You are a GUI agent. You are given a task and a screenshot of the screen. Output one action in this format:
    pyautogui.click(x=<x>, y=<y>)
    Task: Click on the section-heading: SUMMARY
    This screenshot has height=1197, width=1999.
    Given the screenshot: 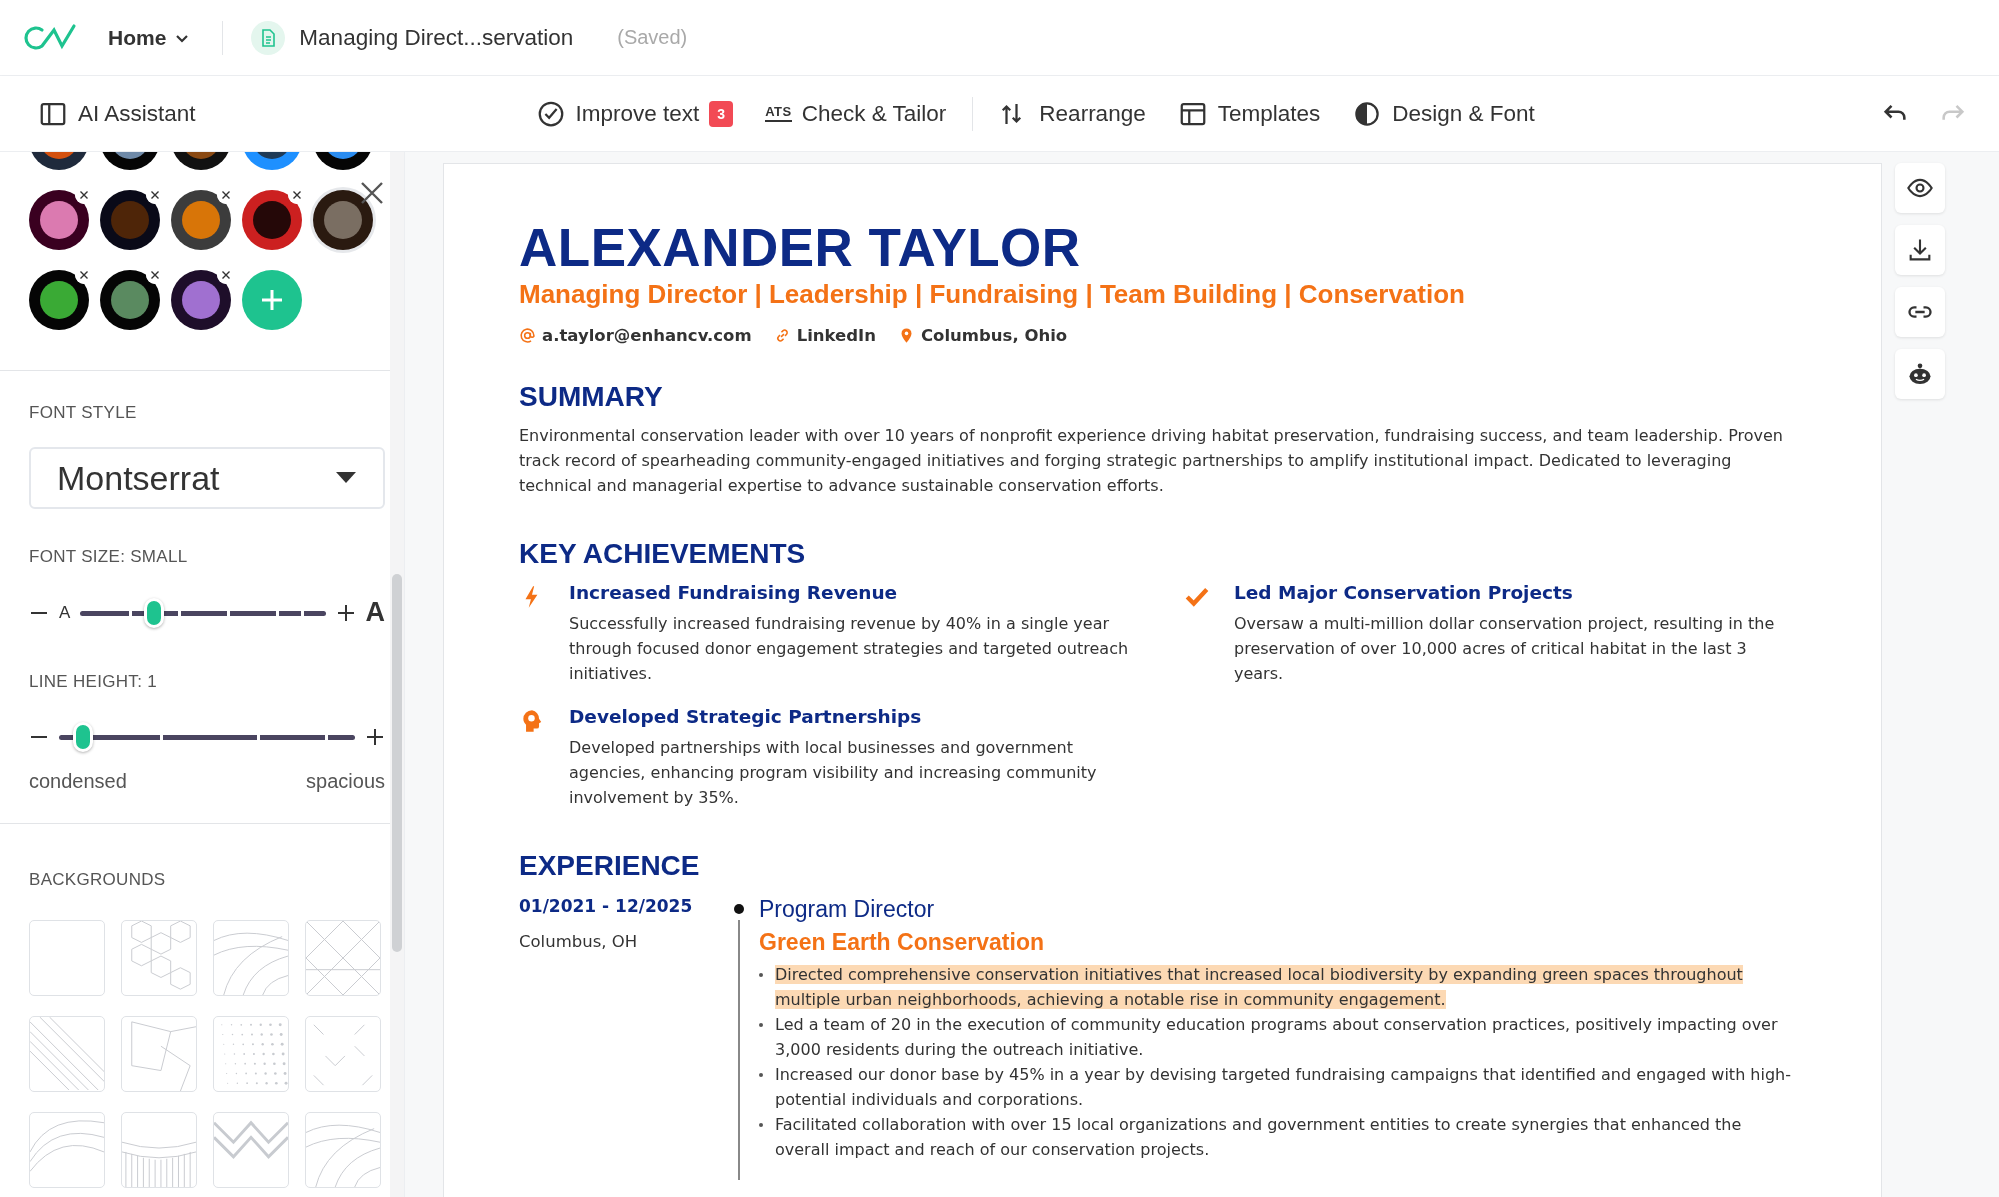 What is the action you would take?
    pyautogui.click(x=591, y=397)
    